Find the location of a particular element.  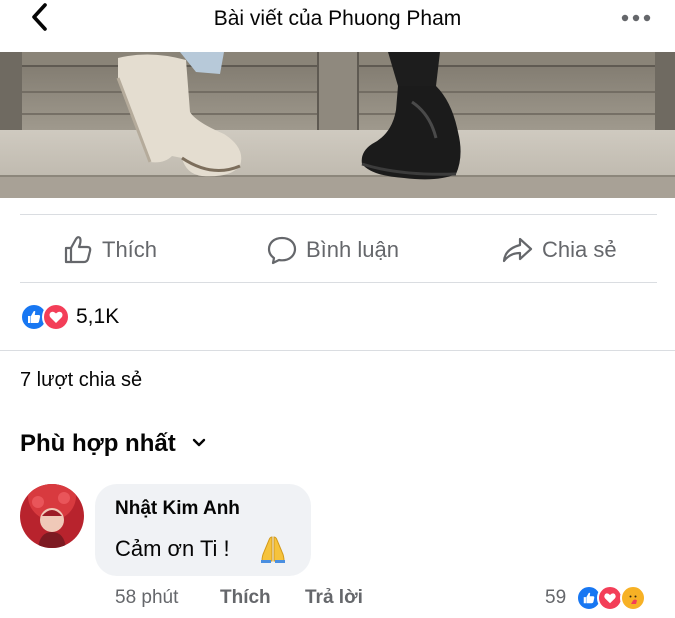

top-bar: Bài viết của Phuong Pham is located at coordinates (337, 20).